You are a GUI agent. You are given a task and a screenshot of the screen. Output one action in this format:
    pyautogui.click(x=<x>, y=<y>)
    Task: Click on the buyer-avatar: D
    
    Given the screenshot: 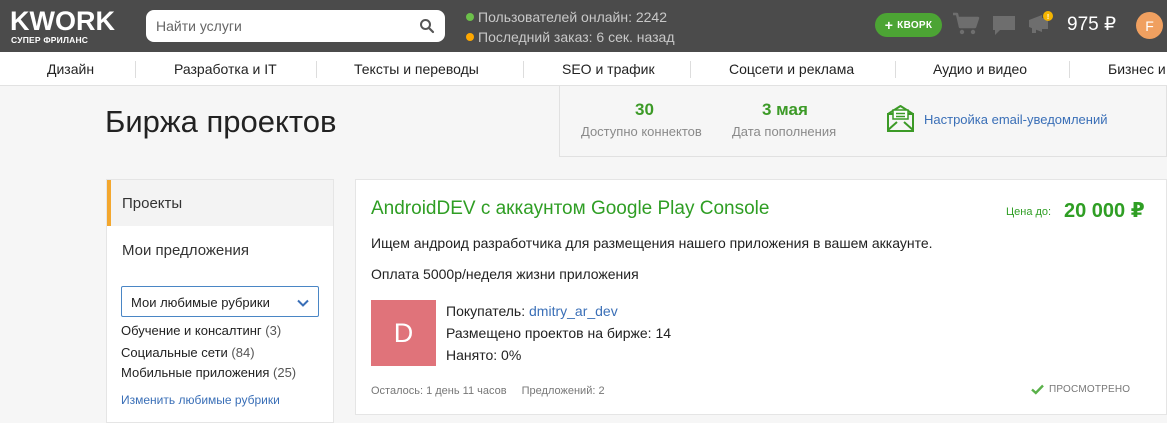 What is the action you would take?
    pyautogui.click(x=403, y=333)
    